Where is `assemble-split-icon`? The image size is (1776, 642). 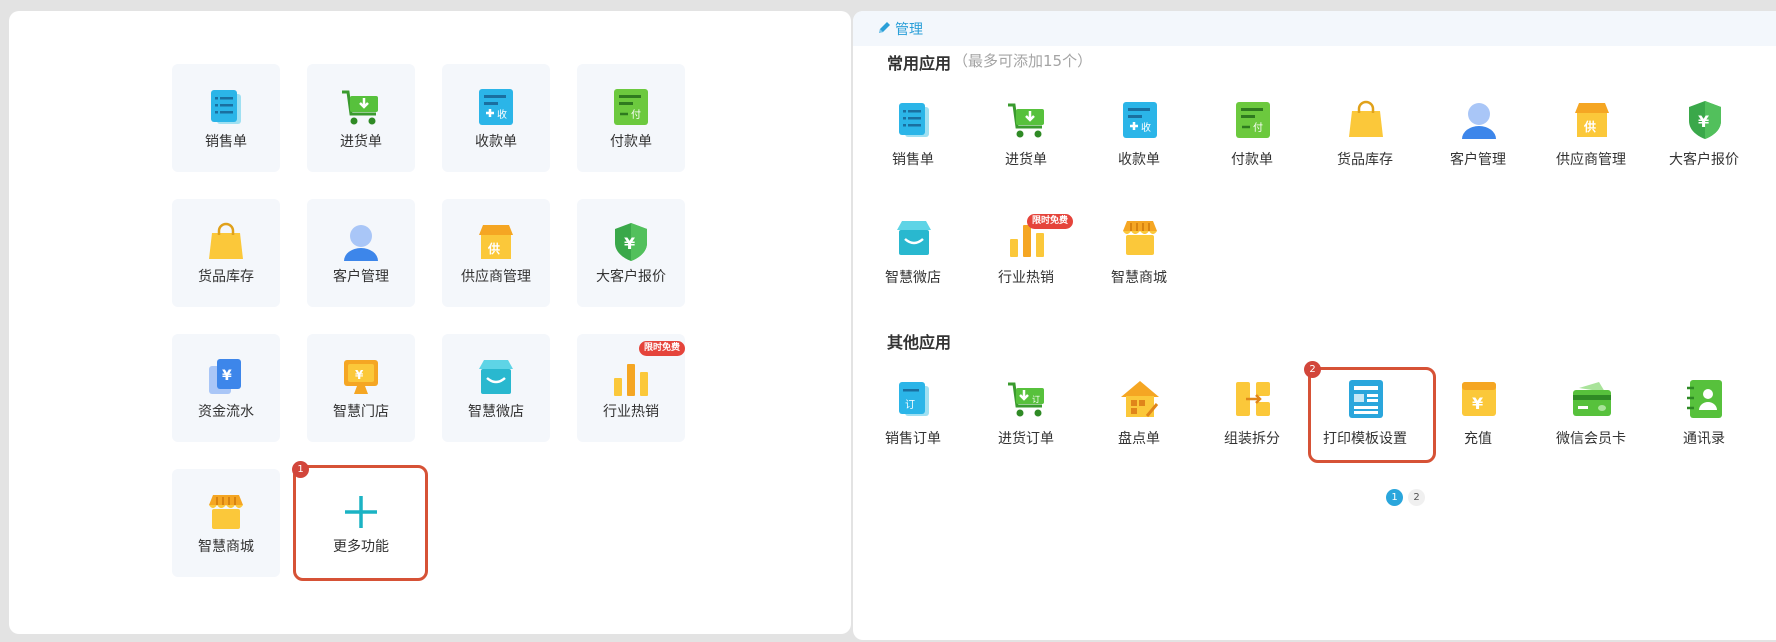
assemble-split-icon is located at coordinates (1253, 399).